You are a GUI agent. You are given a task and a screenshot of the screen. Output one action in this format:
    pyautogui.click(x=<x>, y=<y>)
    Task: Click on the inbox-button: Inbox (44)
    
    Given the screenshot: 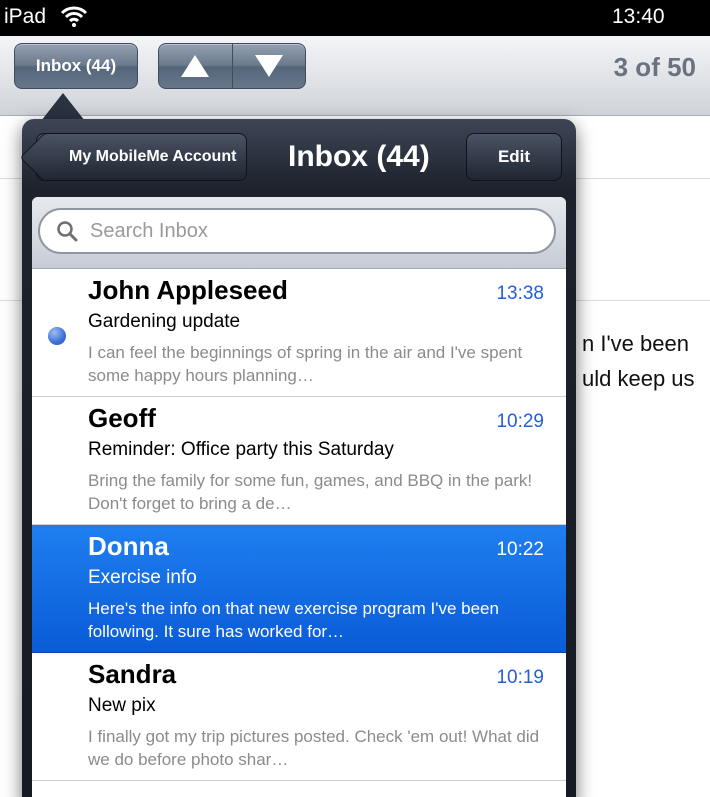 What is the action you would take?
    pyautogui.click(x=76, y=66)
    